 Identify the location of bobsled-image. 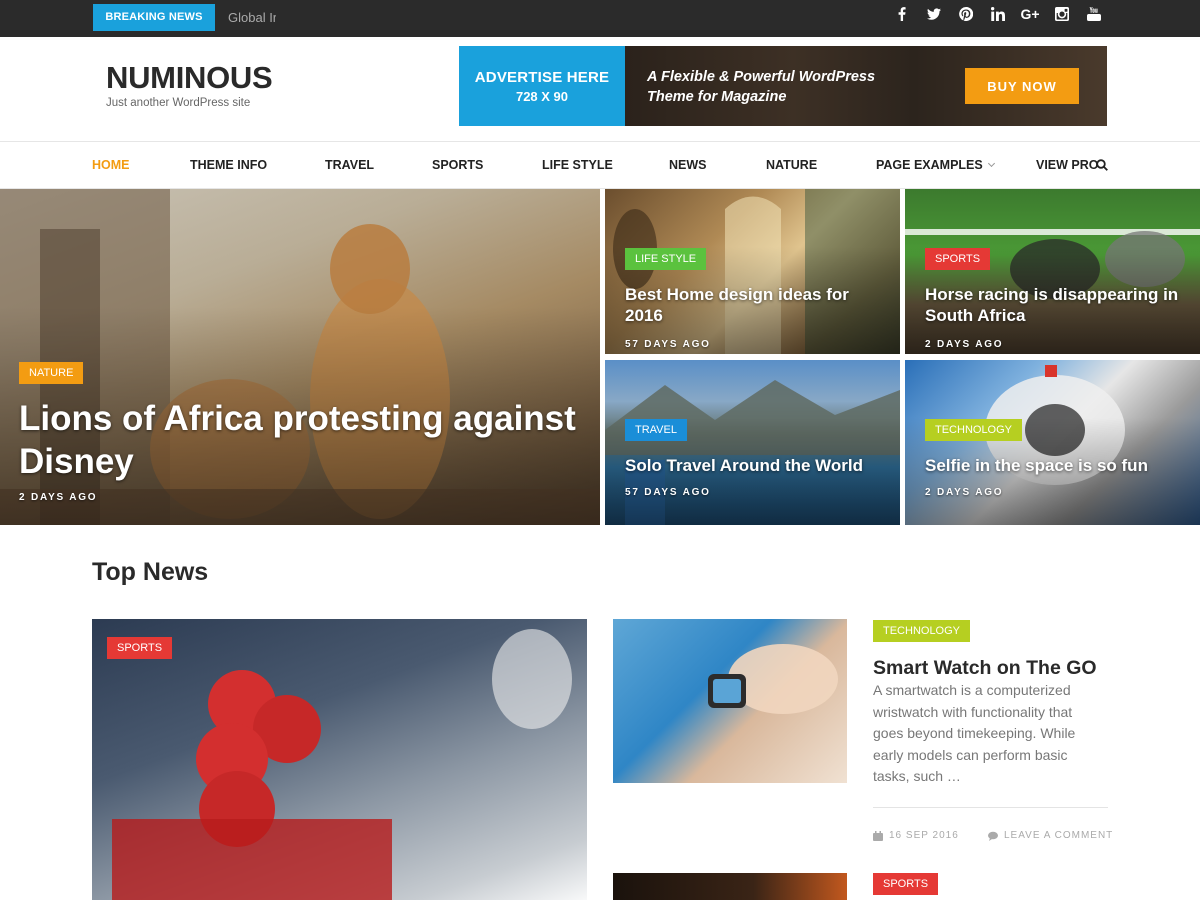
(342, 764).